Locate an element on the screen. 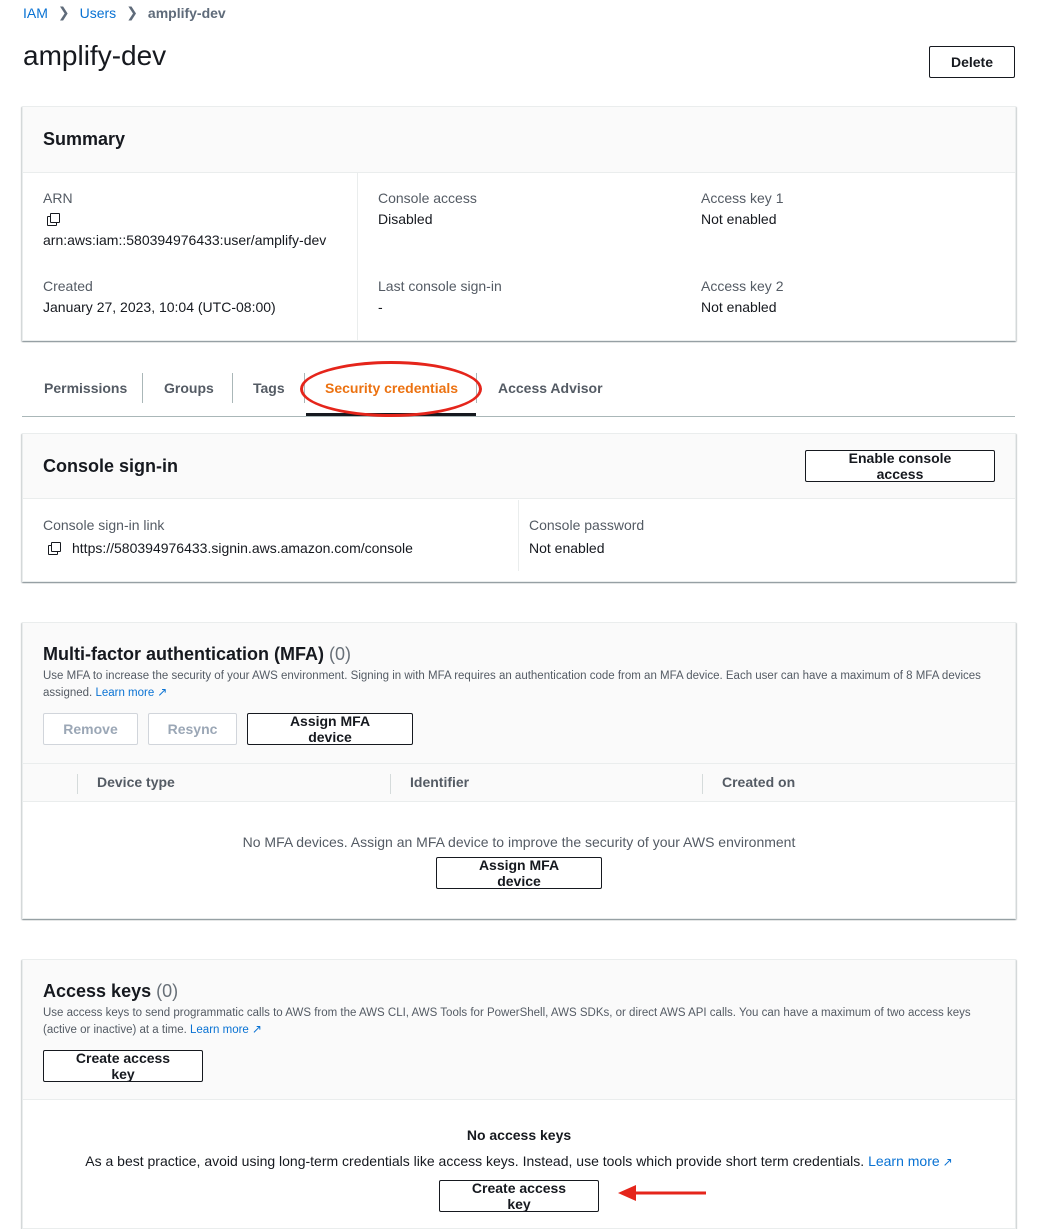 This screenshot has width=1042, height=1229. access-key-1-label: Access key 1 is located at coordinates (742, 198).